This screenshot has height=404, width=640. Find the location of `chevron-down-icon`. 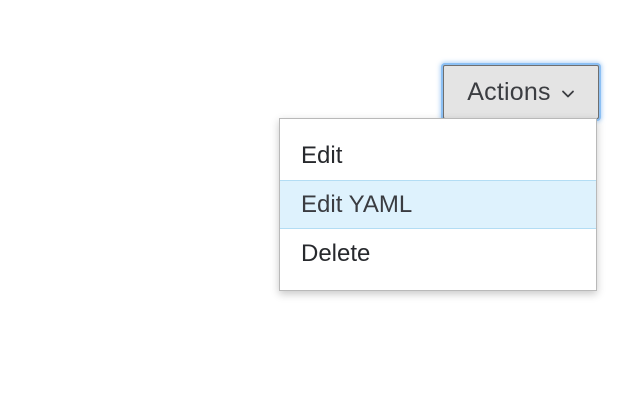

chevron-down-icon is located at coordinates (568, 94).